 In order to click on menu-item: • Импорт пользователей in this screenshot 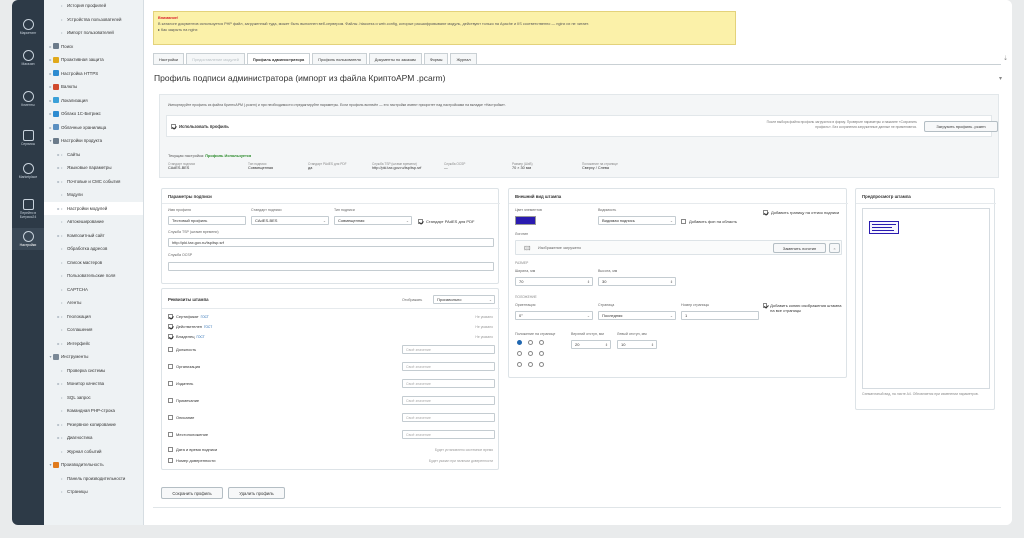, I will do `click(93, 33)`.